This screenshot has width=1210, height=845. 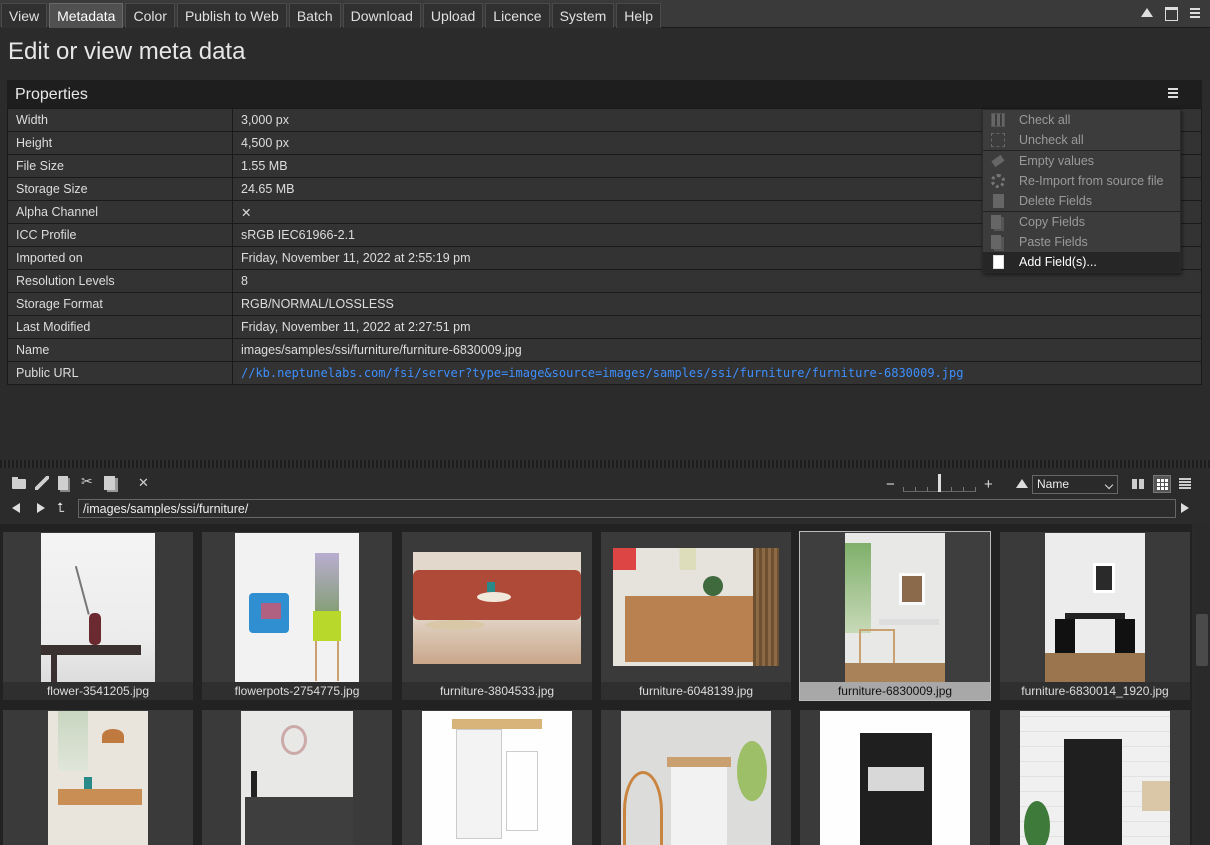 I want to click on view-columns-icon, so click(x=1139, y=484).